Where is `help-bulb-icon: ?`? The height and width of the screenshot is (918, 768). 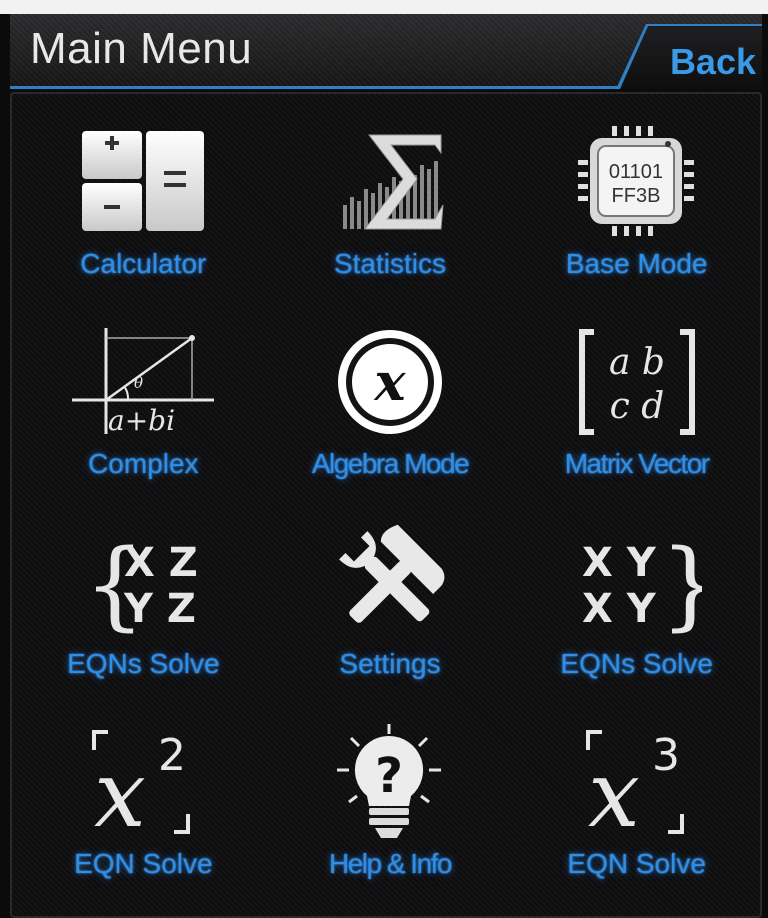
help-bulb-icon: ? is located at coordinates (390, 782).